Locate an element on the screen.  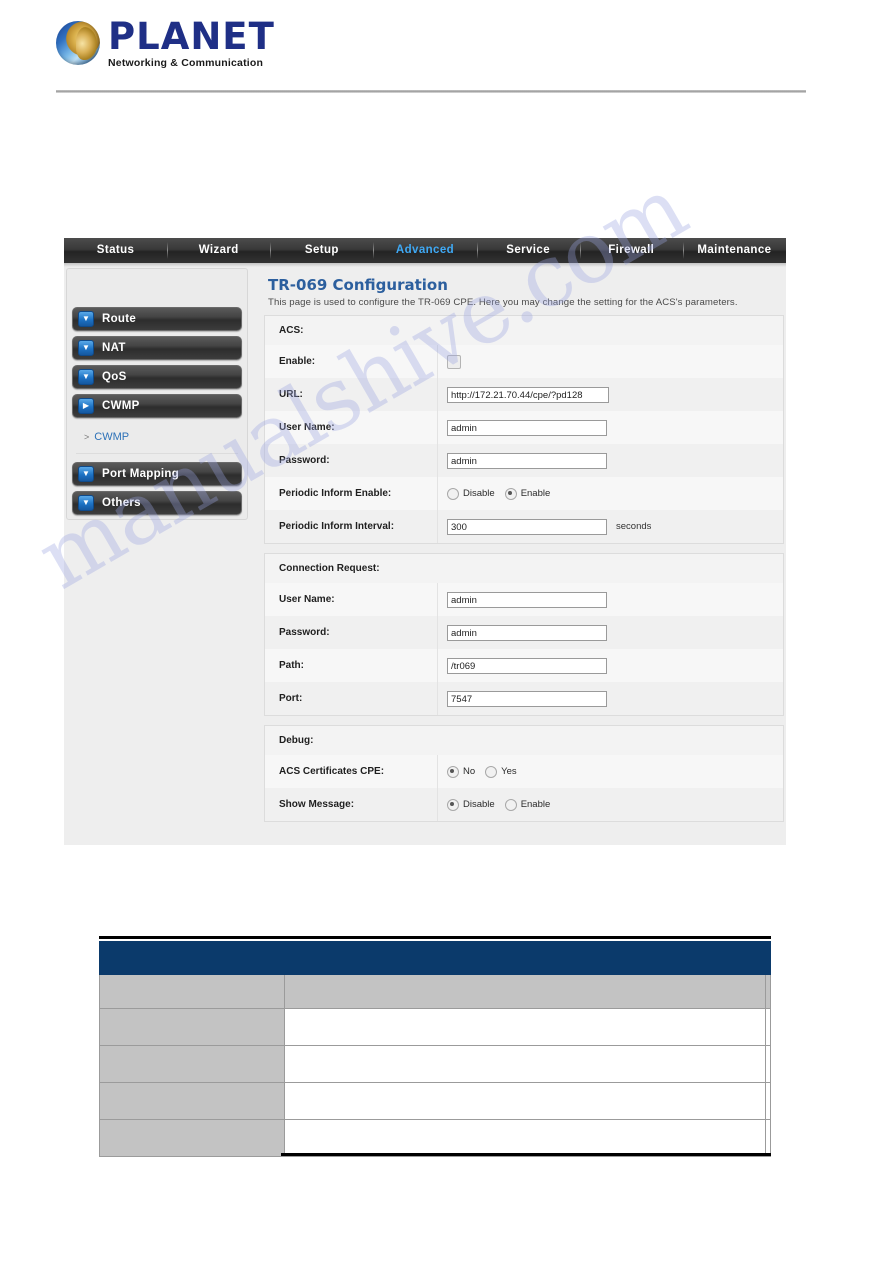
chevron-right-small-icon: > is located at coordinates (87, 437).